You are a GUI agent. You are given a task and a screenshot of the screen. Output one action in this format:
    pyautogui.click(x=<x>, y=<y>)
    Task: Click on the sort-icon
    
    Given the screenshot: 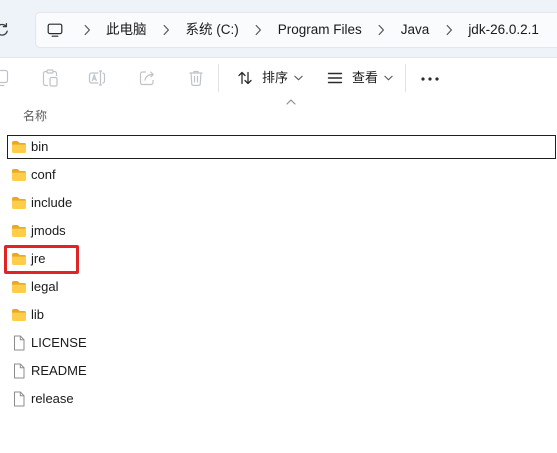 What is the action you would take?
    pyautogui.click(x=245, y=78)
    